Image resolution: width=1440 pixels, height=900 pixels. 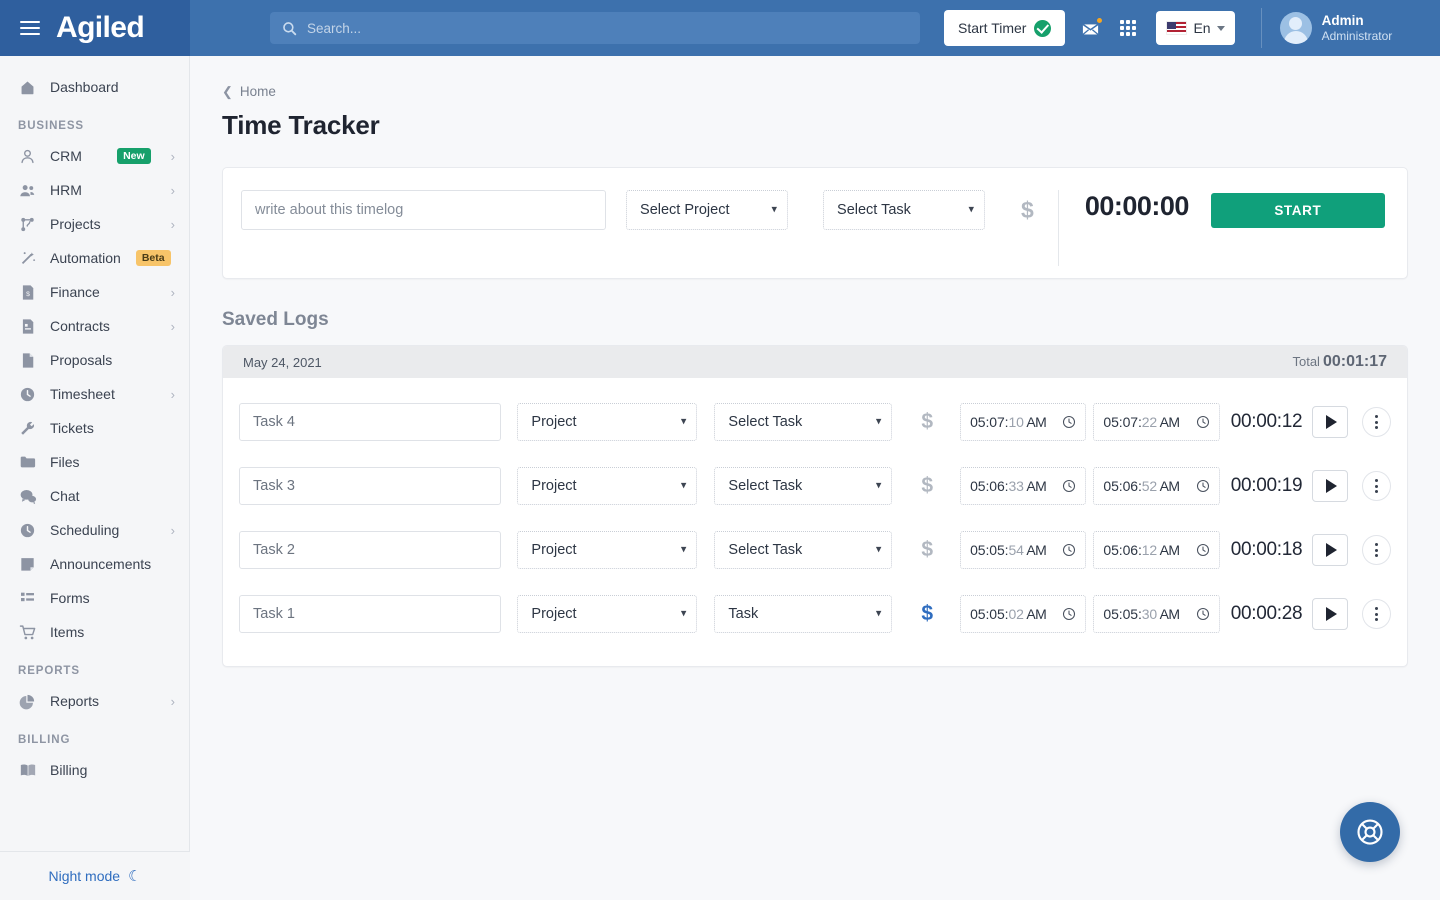 I want to click on breadcrumb: ❮ Home, so click(x=815, y=91).